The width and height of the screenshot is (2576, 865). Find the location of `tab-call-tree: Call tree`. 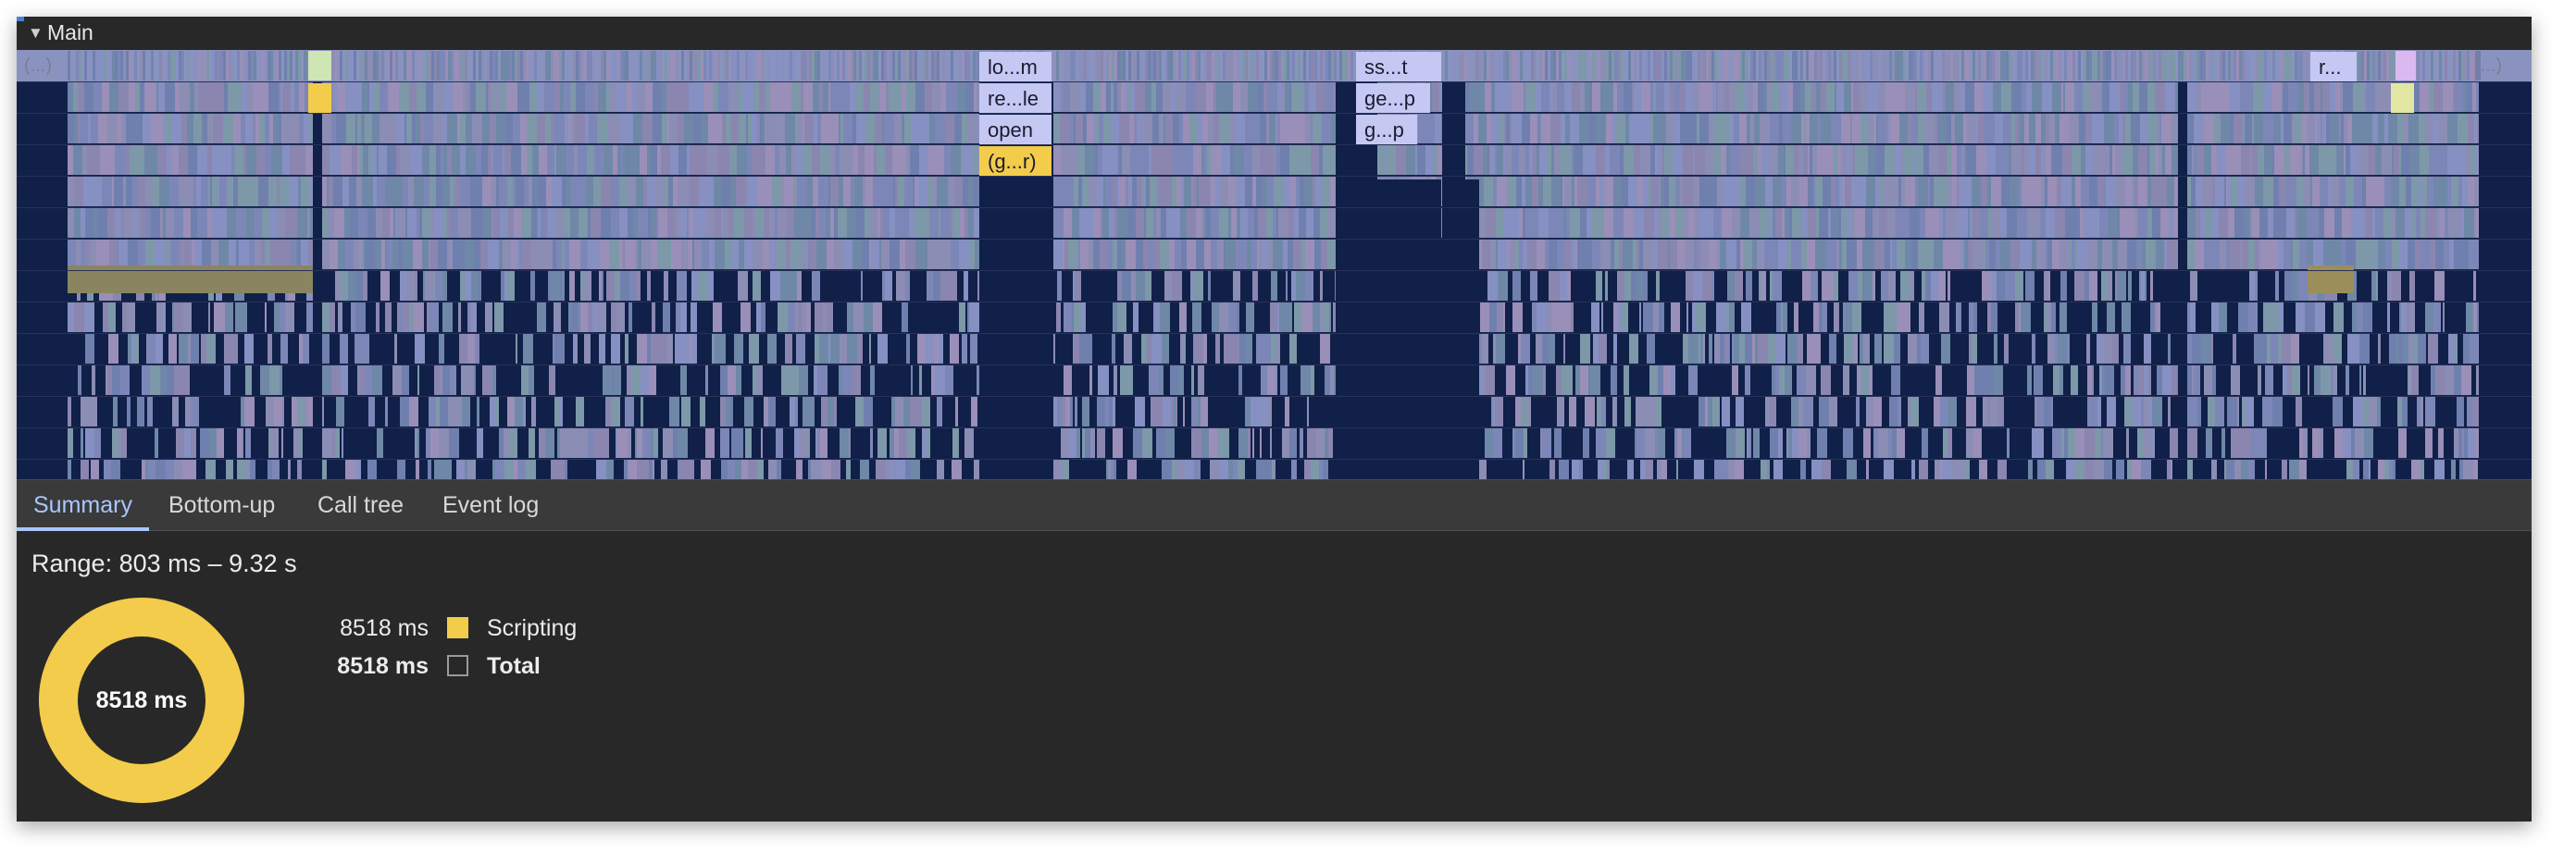

tab-call-tree: Call tree is located at coordinates (360, 506).